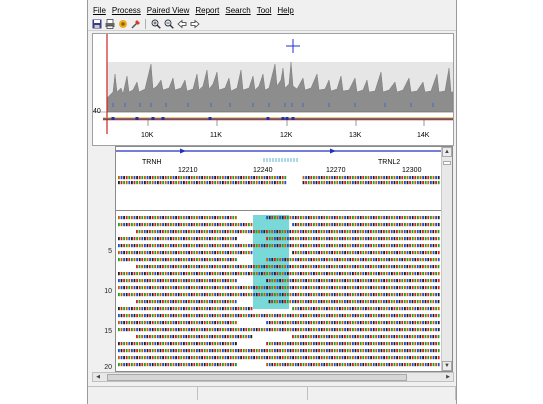 The height and width of the screenshot is (404, 543). Describe the element at coordinates (168, 10) in the screenshot. I see `menu-paired-view: Paired View` at that location.